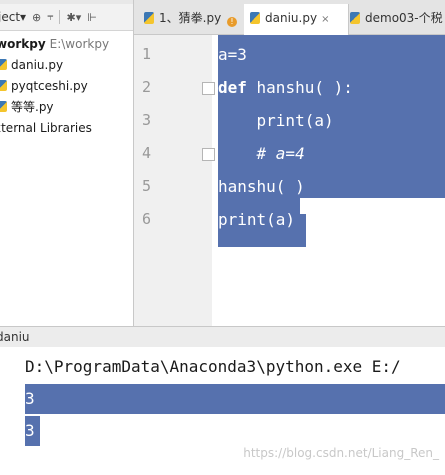 The image size is (445, 475). Describe the element at coordinates (147, 186) in the screenshot. I see `line-number: 5` at that location.